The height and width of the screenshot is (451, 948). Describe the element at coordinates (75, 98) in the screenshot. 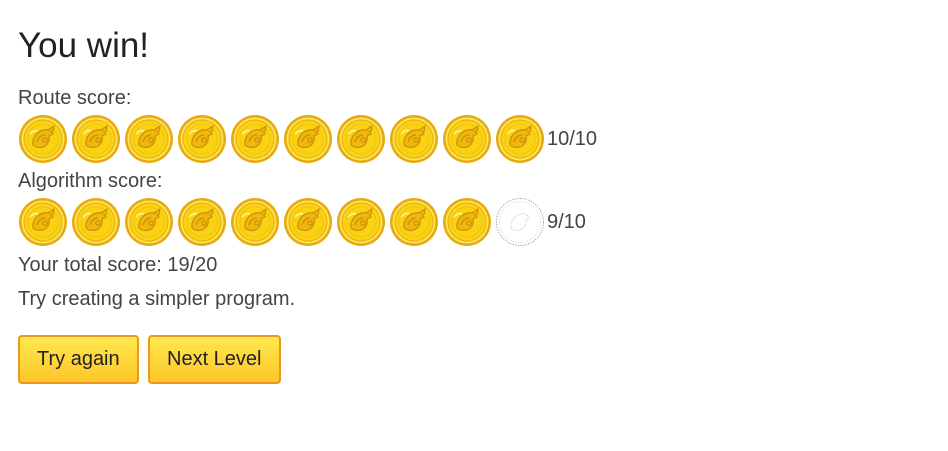

I see `route-score-label: Route score:` at that location.